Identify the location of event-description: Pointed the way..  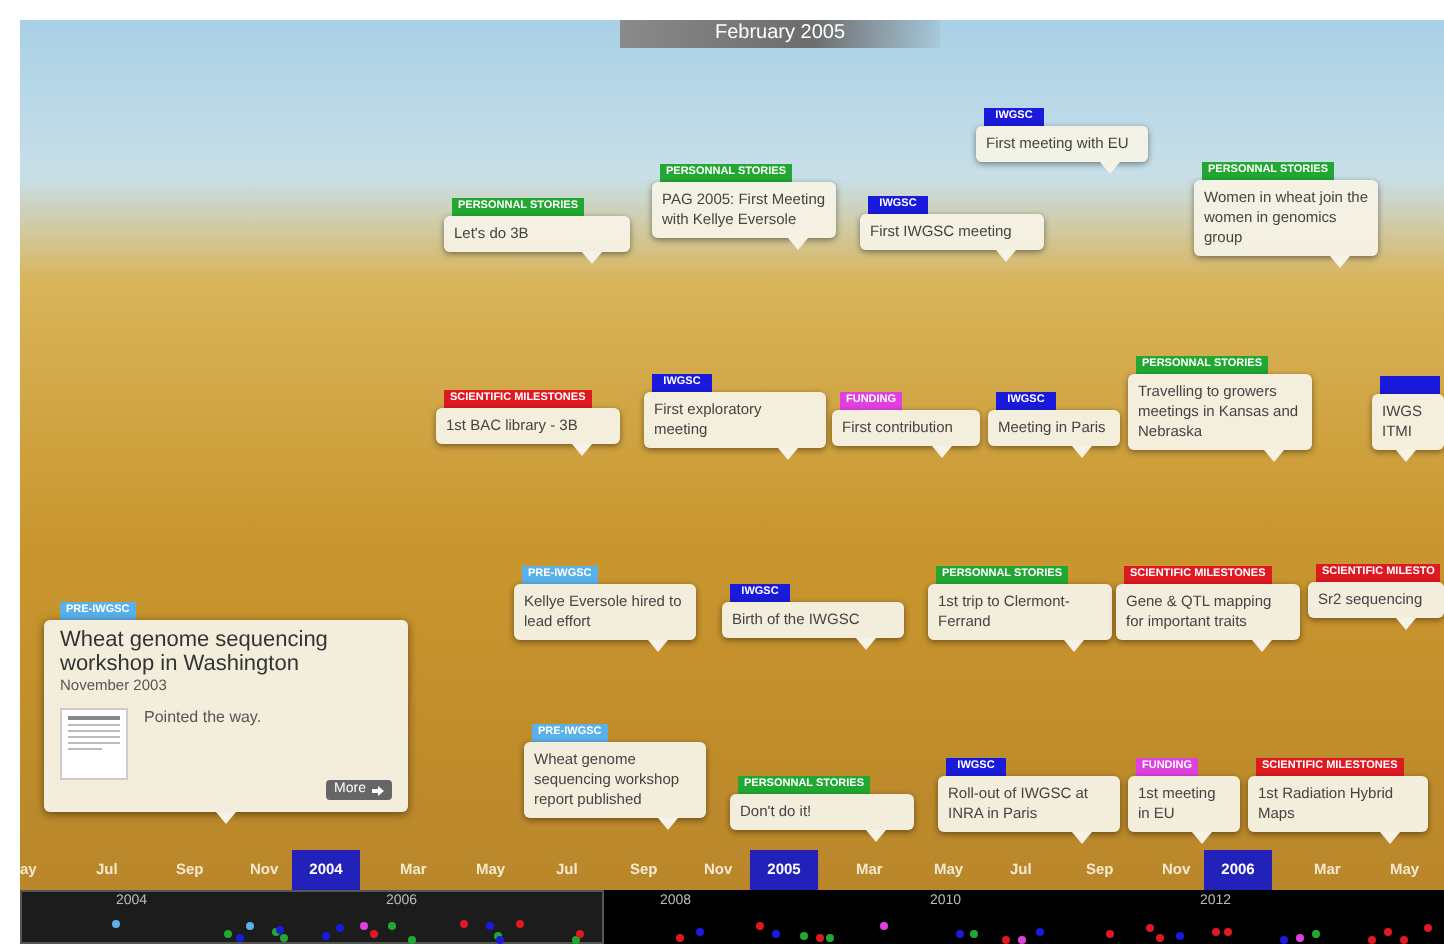
(203, 719).